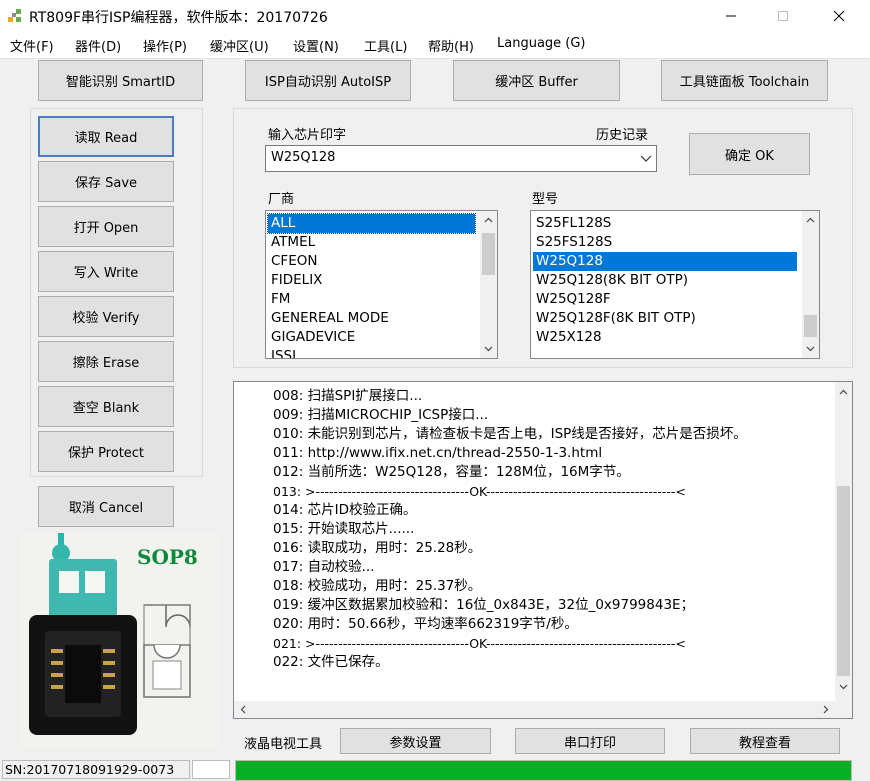  Describe the element at coordinates (572, 223) in the screenshot. I see `model-item: S25FL128S` at that location.